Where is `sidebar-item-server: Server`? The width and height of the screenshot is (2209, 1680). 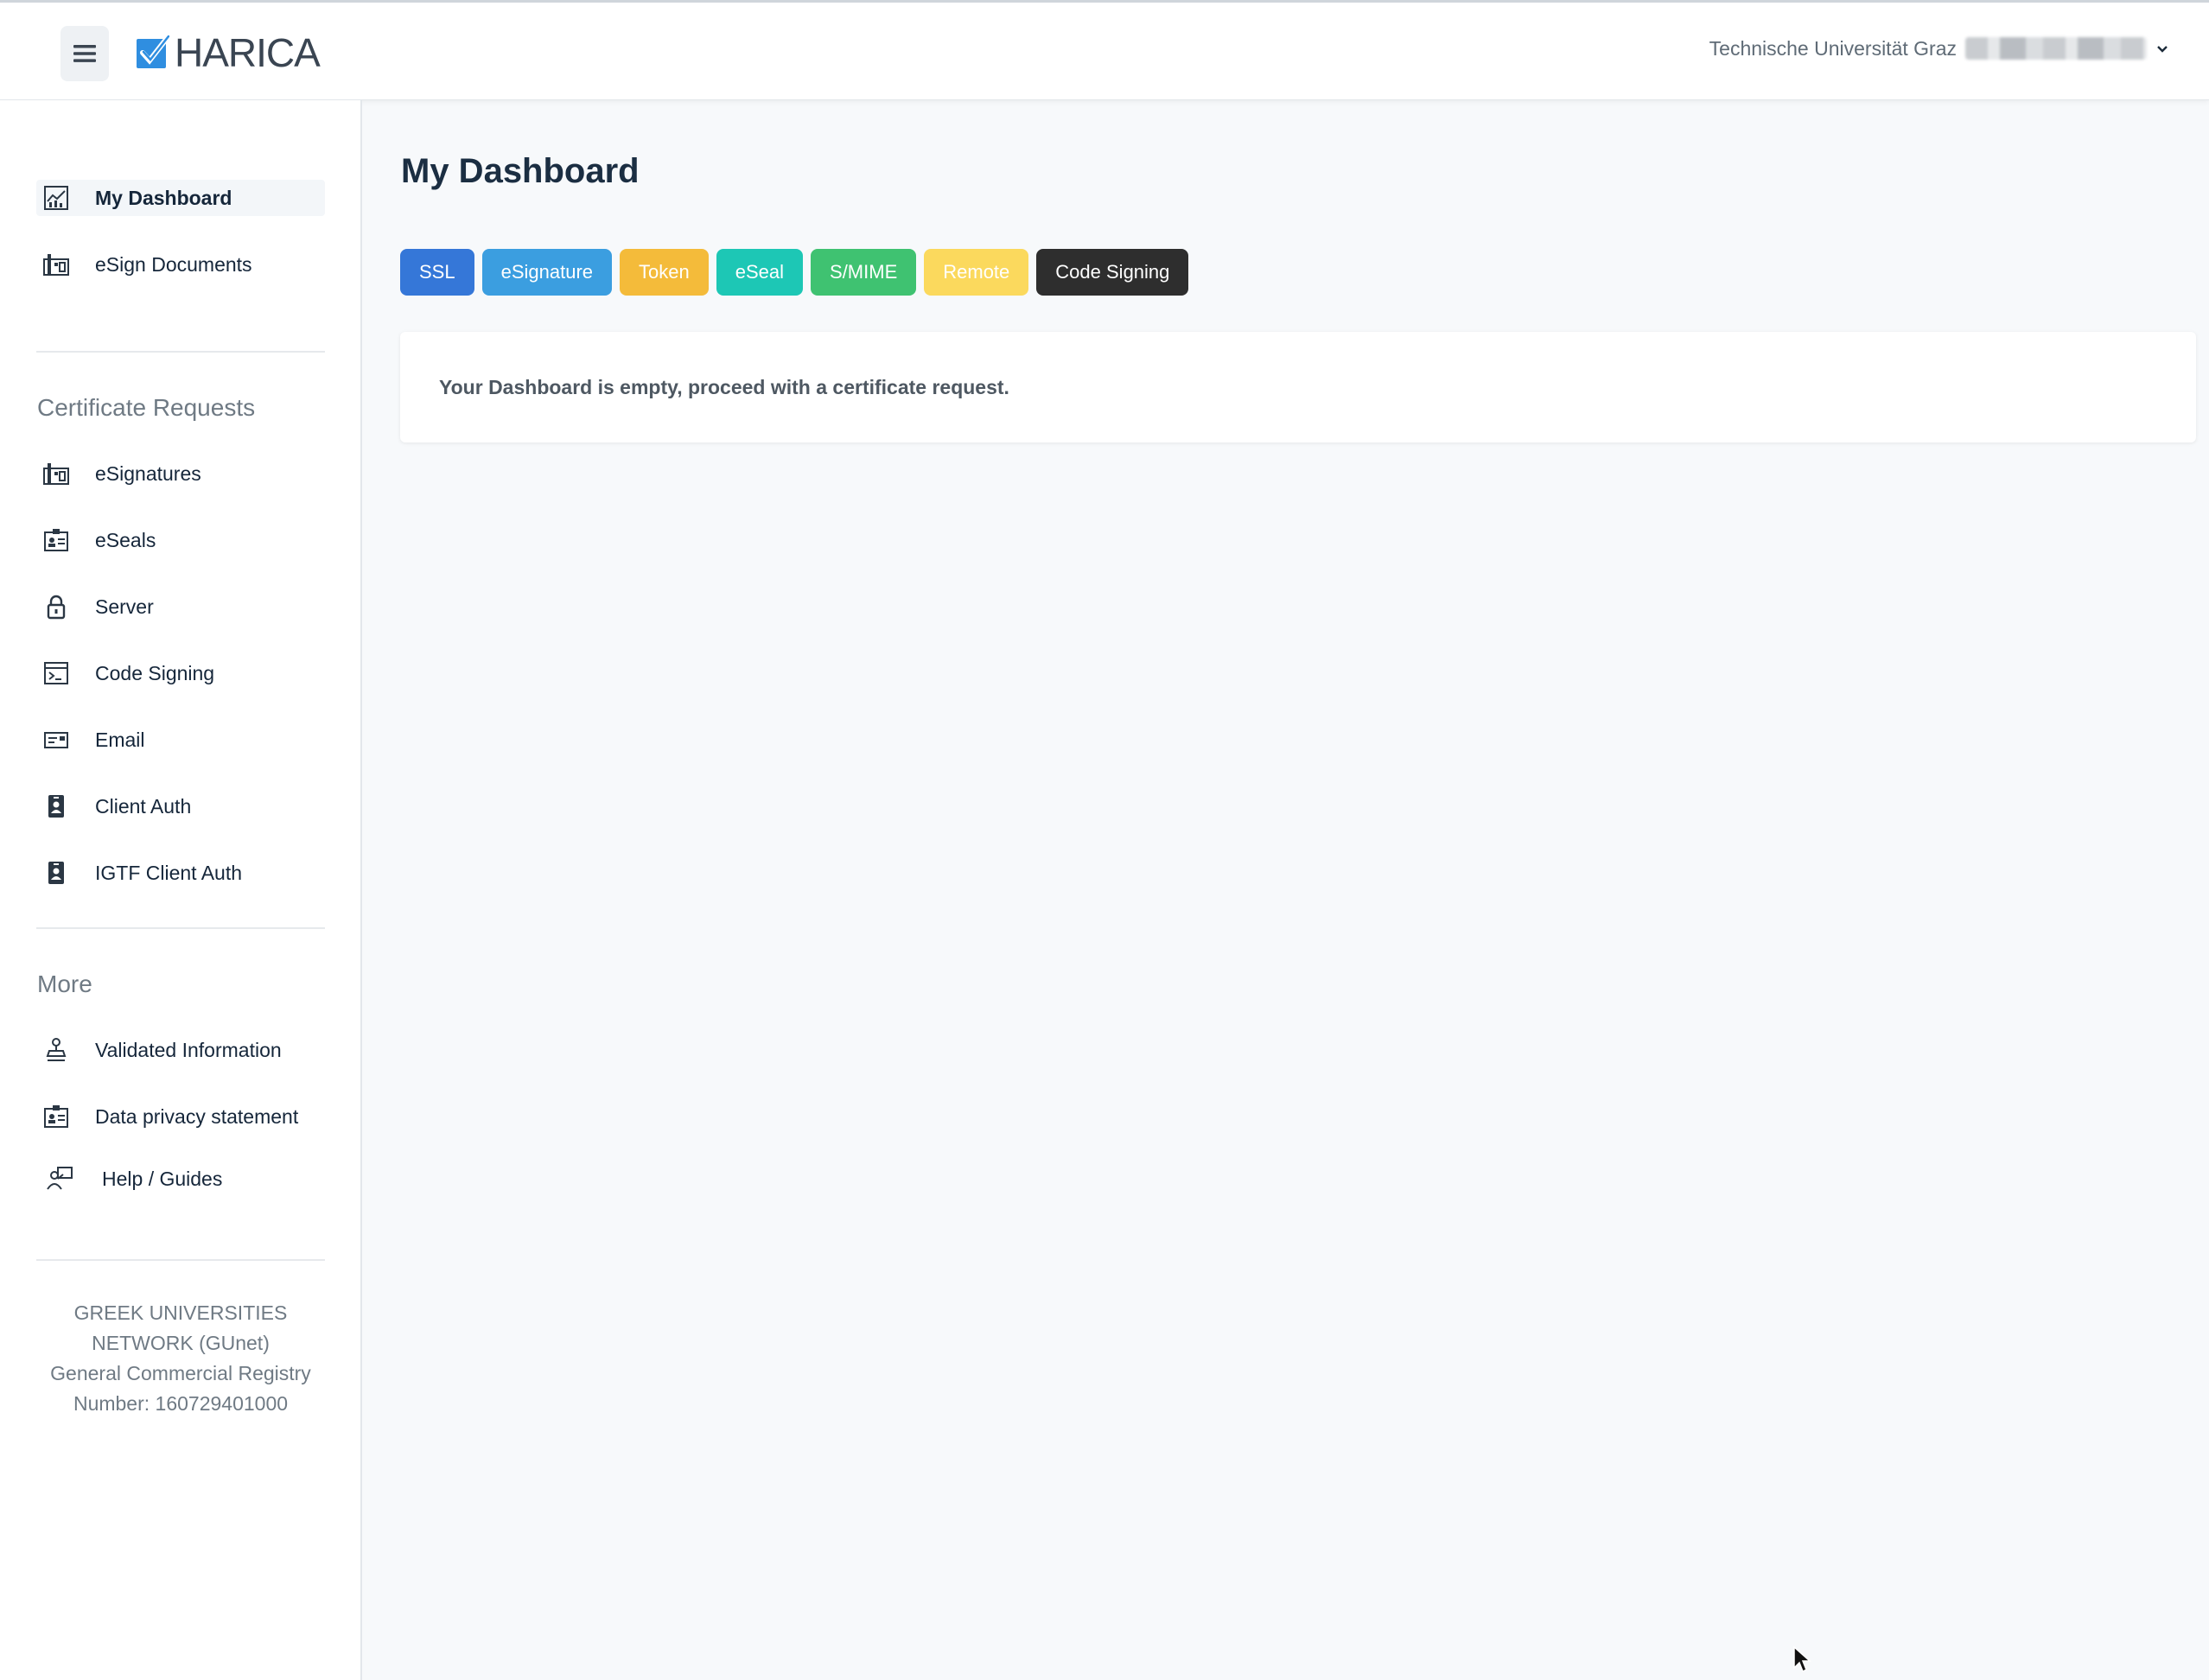 sidebar-item-server: Server is located at coordinates (181, 607).